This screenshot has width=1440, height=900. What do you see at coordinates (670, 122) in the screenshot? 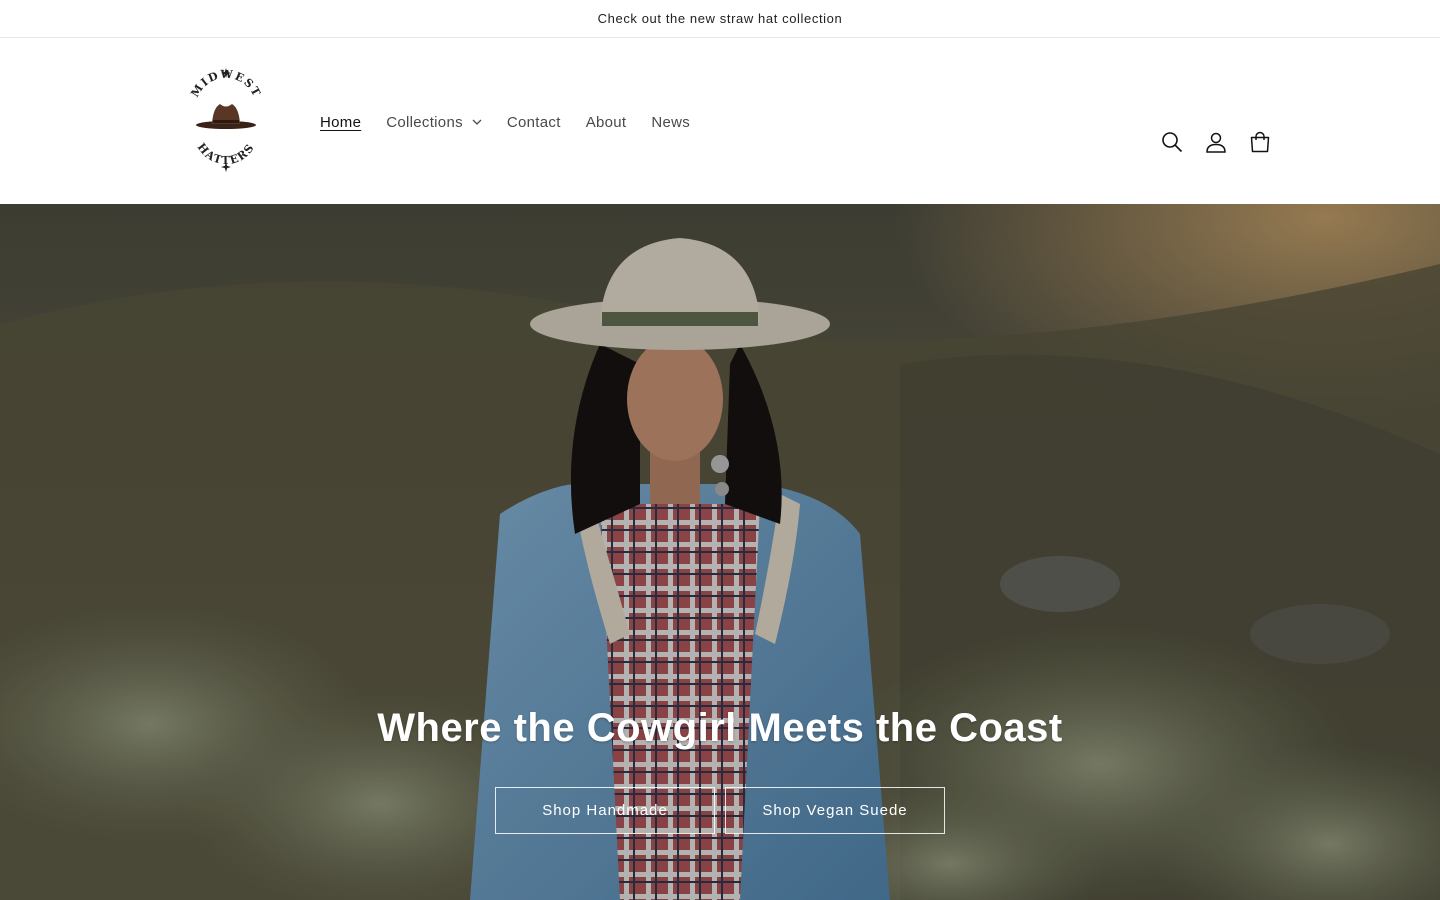
I see `nav-news: News` at bounding box center [670, 122].